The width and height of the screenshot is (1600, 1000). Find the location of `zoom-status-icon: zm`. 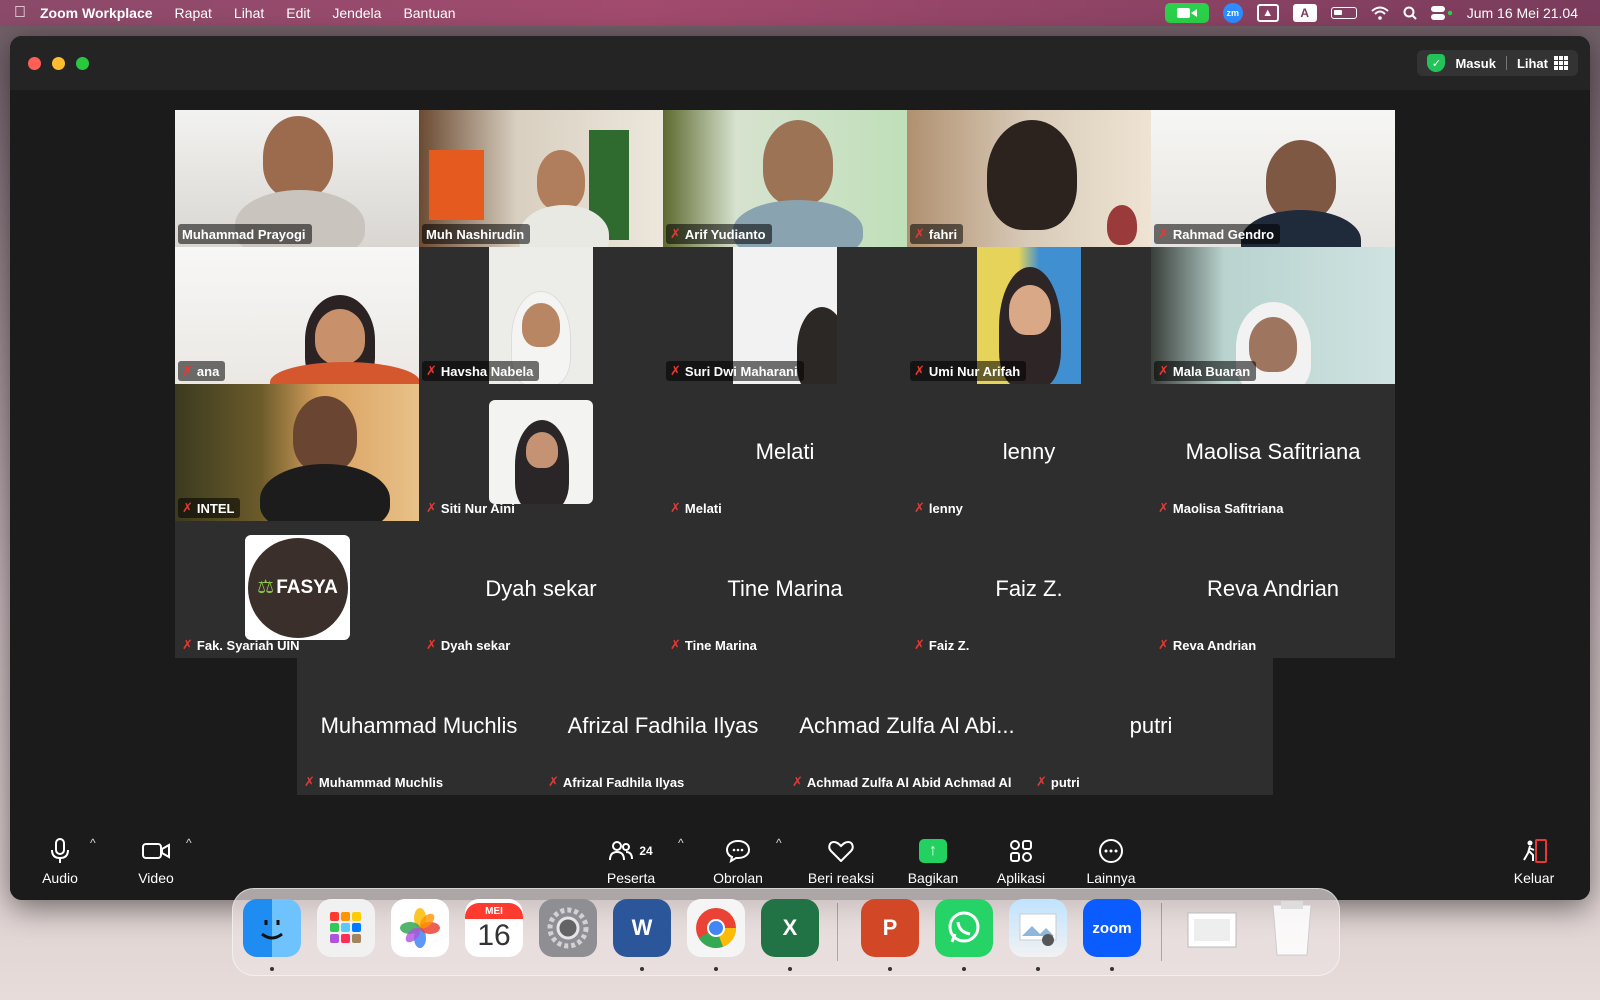

zoom-status-icon: zm is located at coordinates (1232, 13).